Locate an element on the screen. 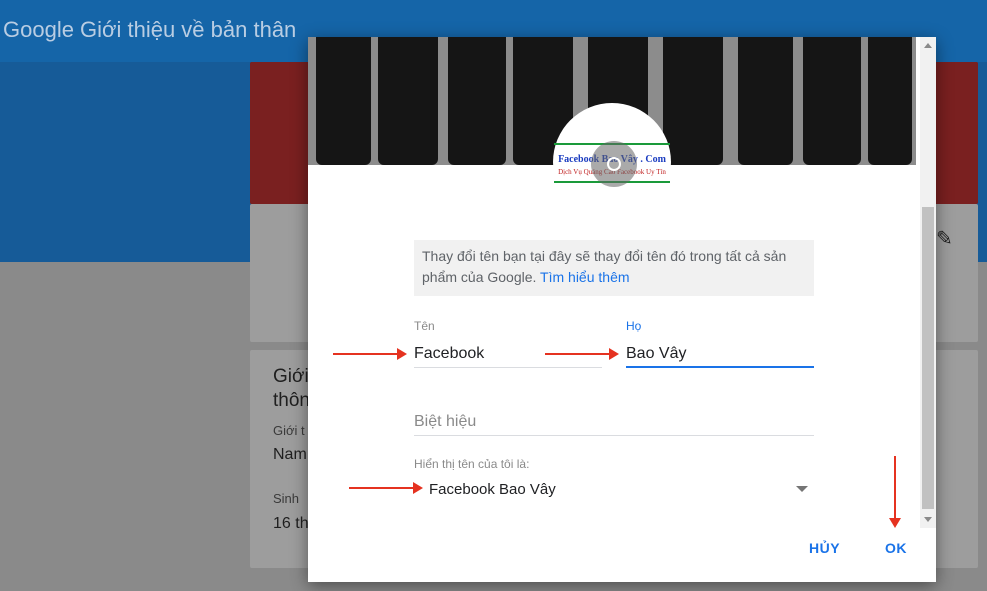  card-heading-line2: thôn is located at coordinates (291, 400).